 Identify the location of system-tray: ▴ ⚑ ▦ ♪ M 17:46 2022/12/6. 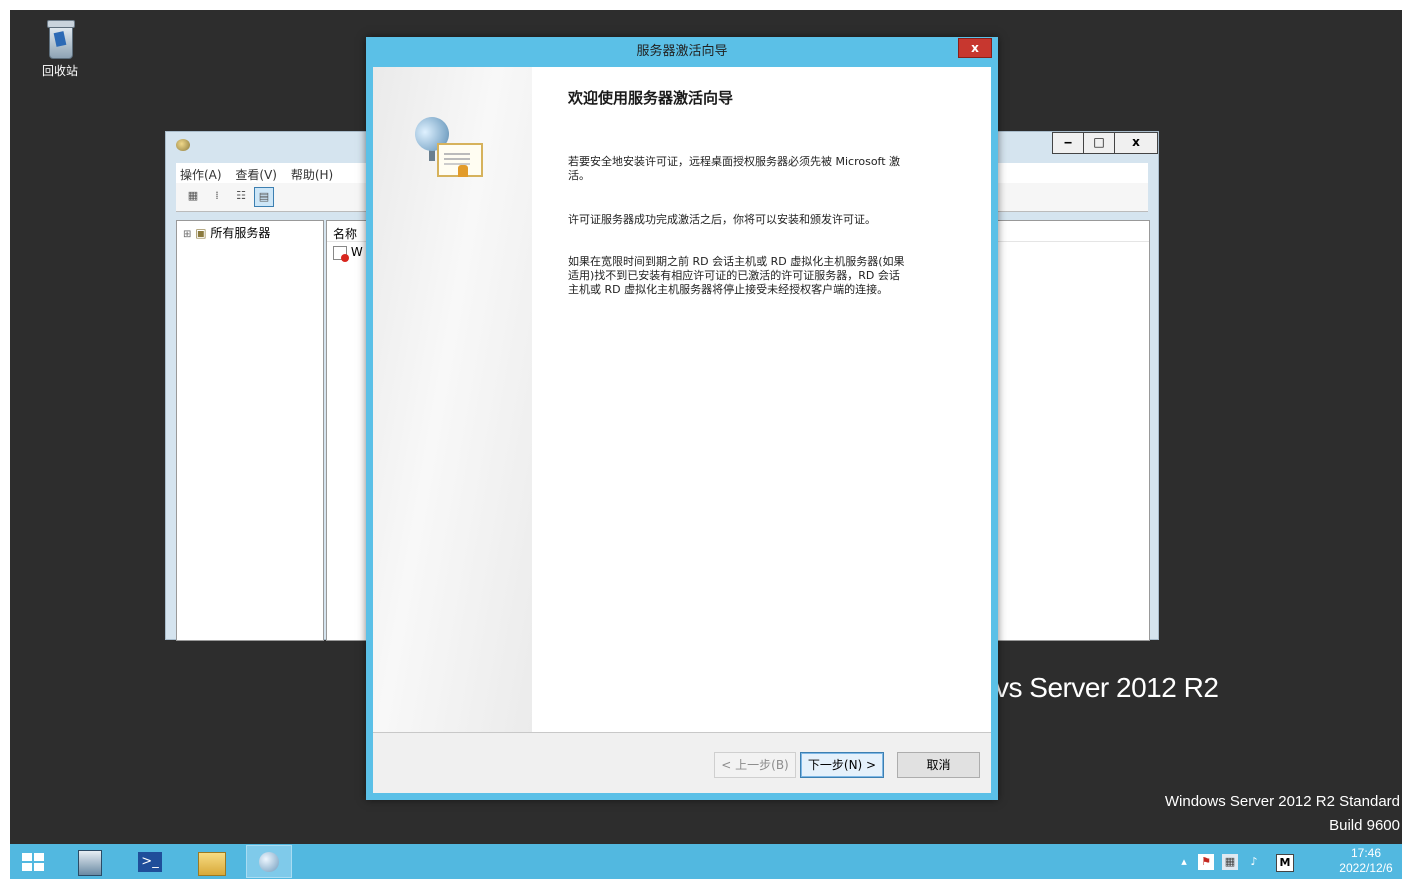
(1286, 861).